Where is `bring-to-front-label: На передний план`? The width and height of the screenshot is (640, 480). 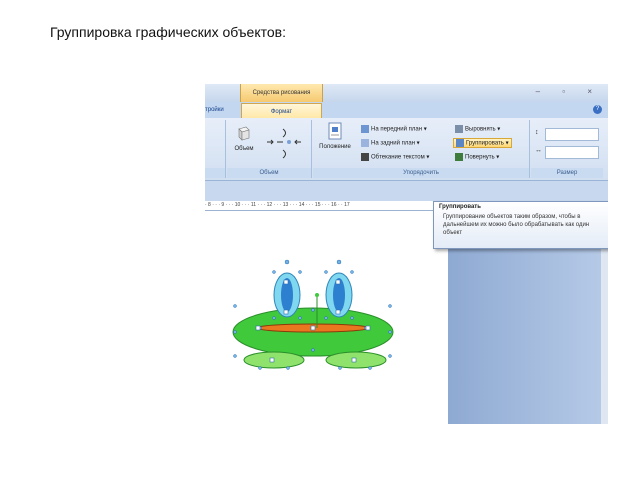 bring-to-front-label: На передний план is located at coordinates (397, 129).